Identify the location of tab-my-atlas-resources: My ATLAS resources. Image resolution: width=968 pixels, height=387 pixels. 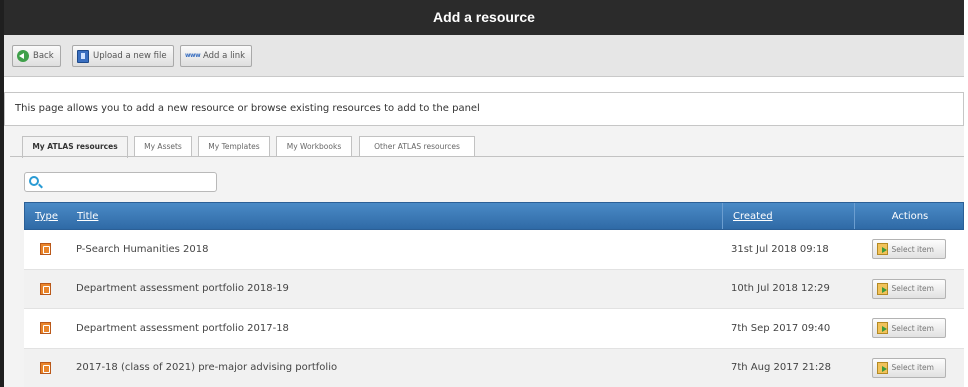
(75, 147).